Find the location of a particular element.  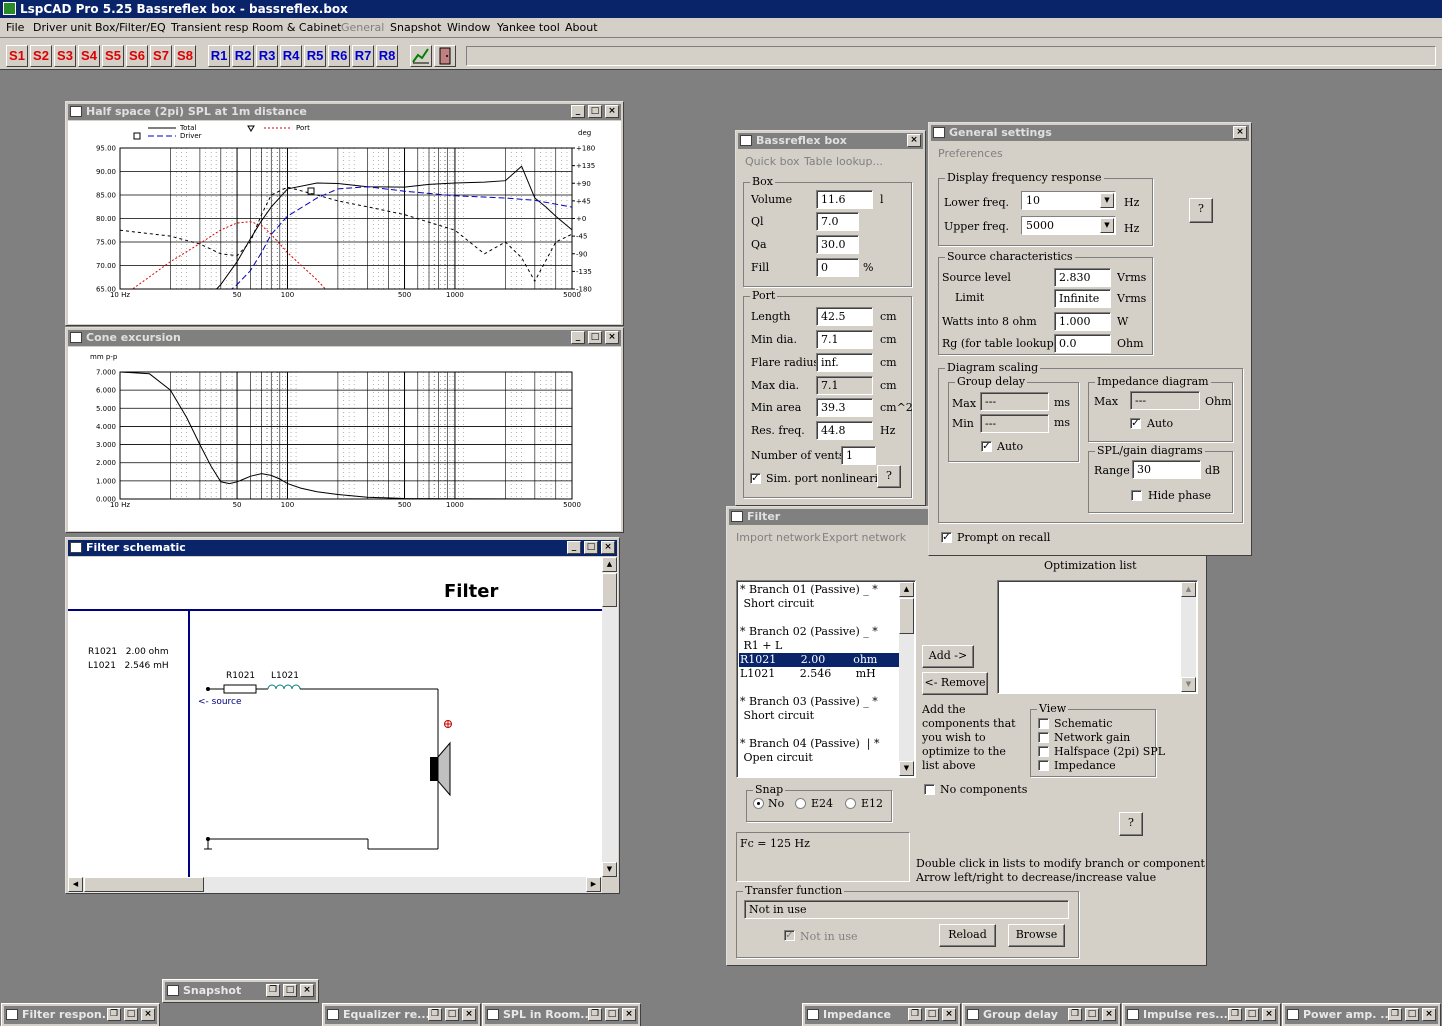

snap-e12-radio is located at coordinates (850, 803).